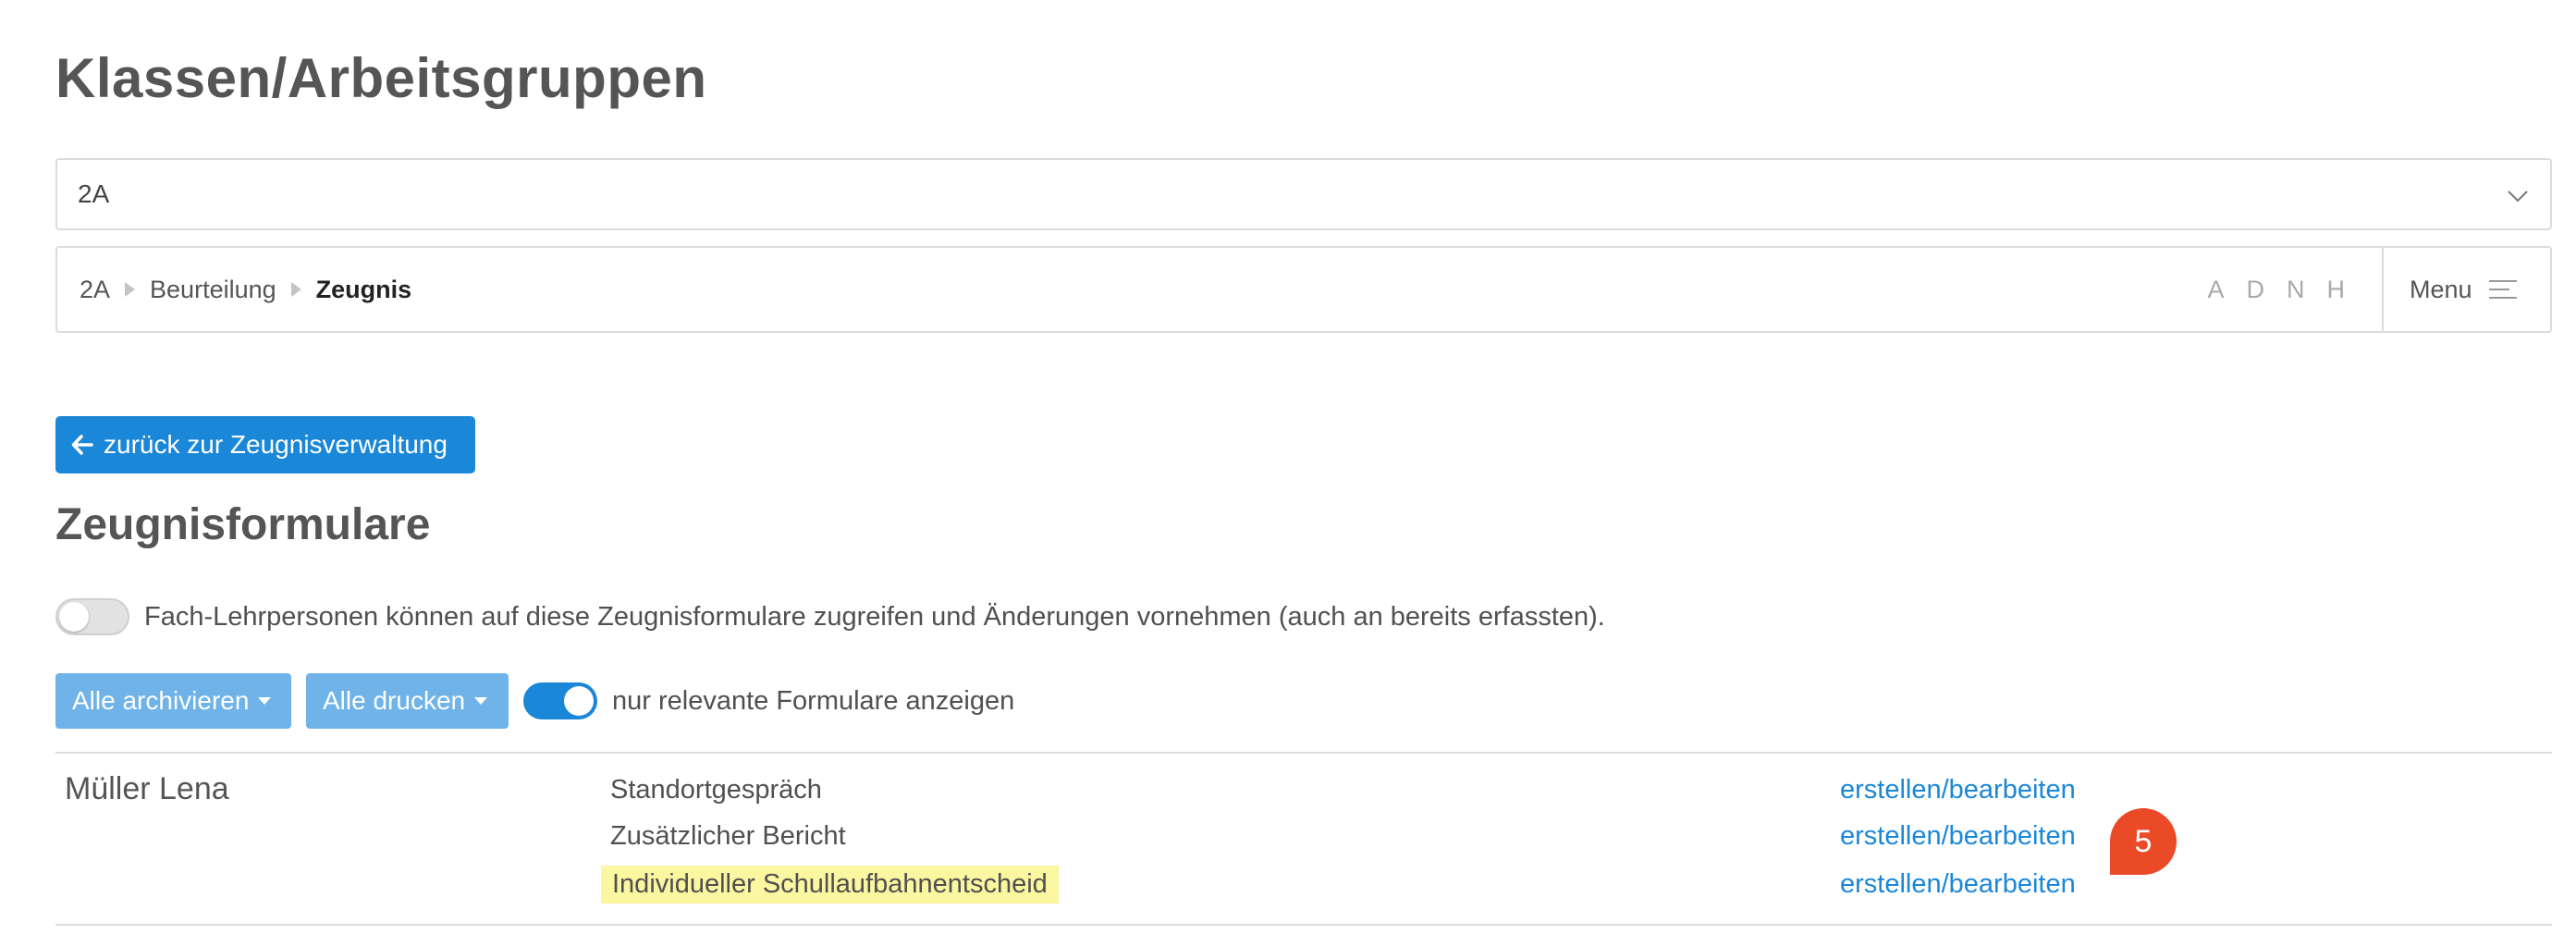 Image resolution: width=2576 pixels, height=934 pixels. What do you see at coordinates (2502, 289) in the screenshot?
I see `menu-icon` at bounding box center [2502, 289].